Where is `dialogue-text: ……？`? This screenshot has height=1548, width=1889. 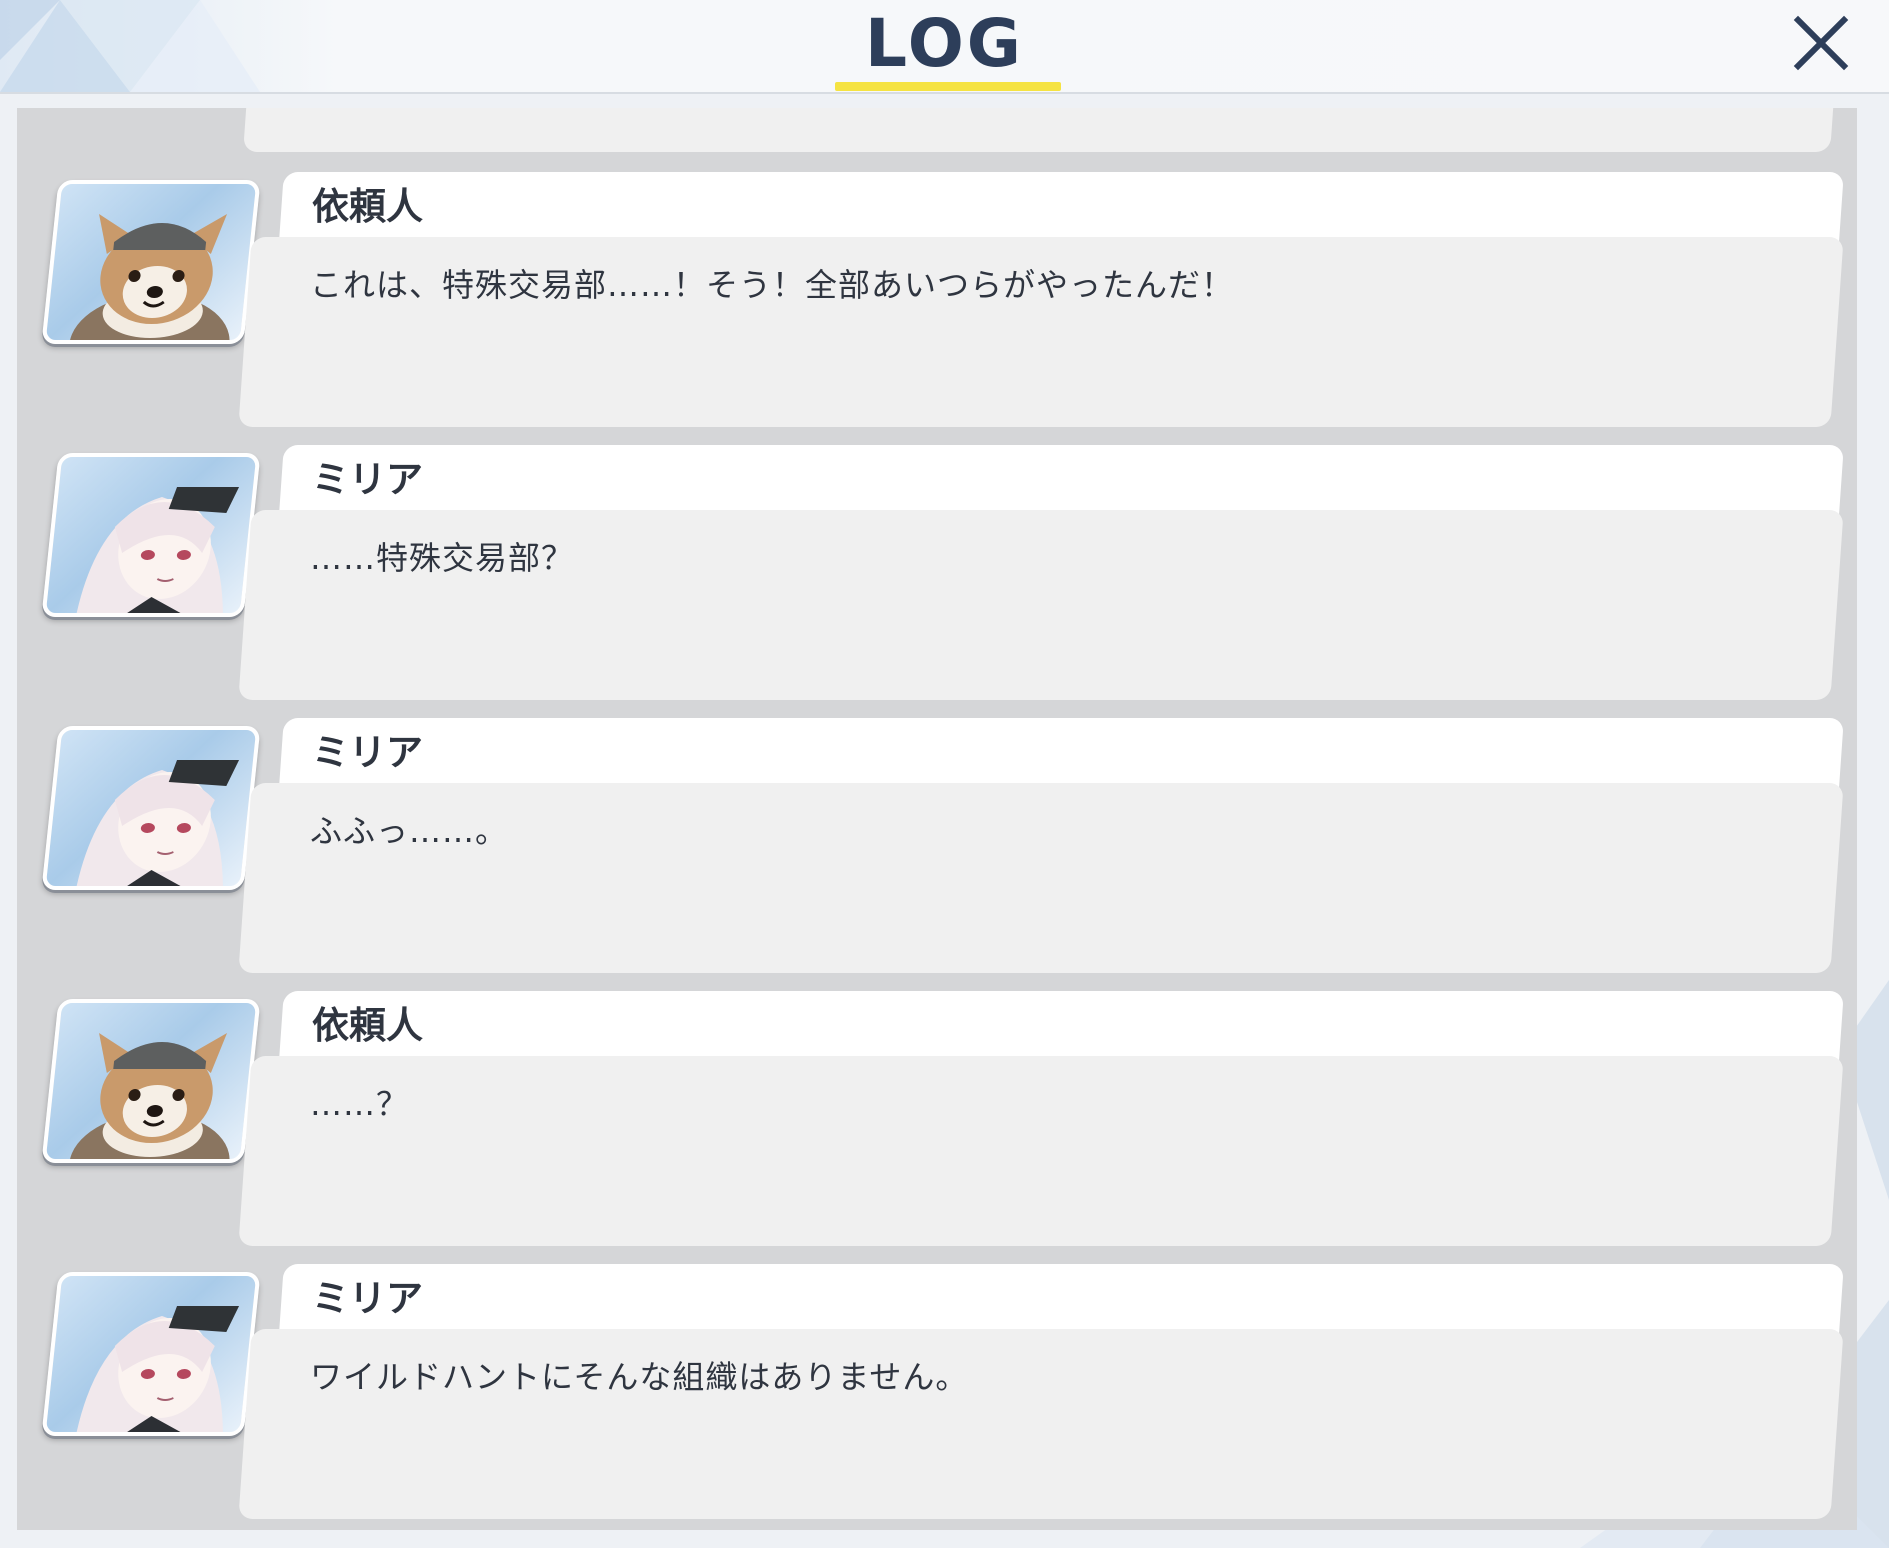 dialogue-text: ……？ is located at coordinates (360, 1104).